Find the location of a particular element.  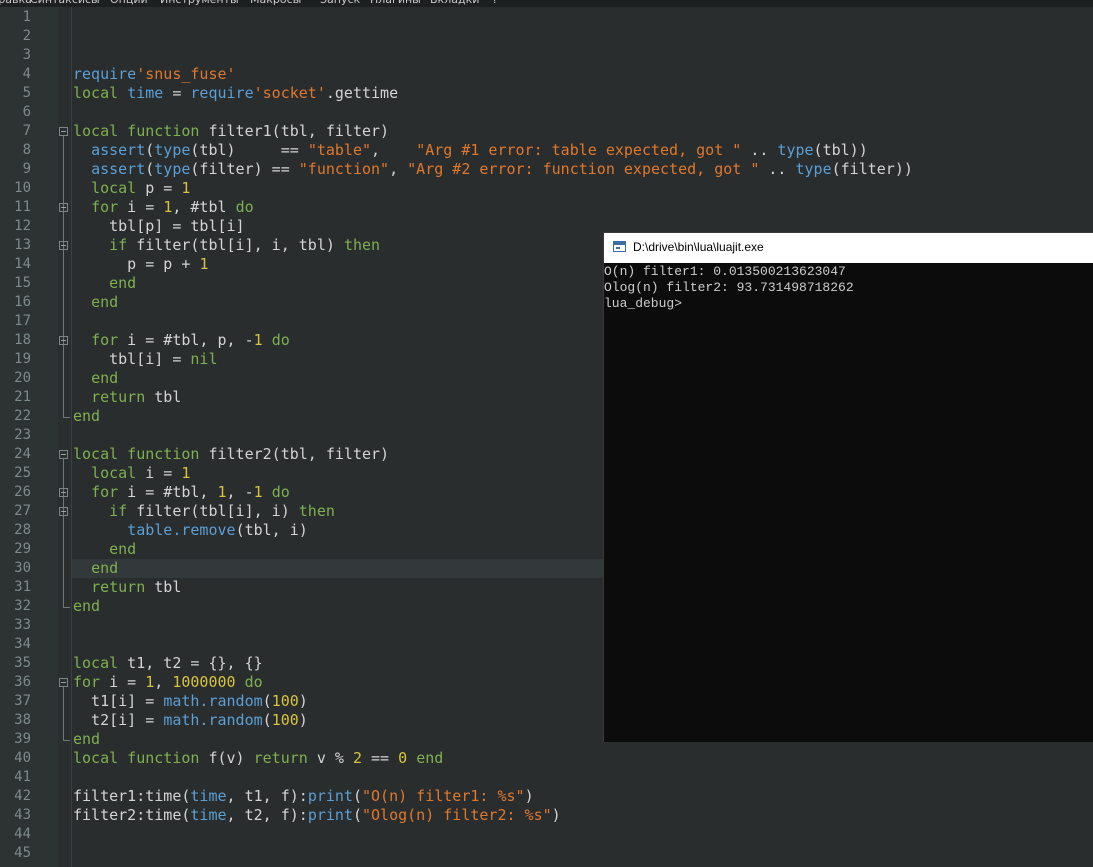

code-line: if filter(tbl[i], i, tbl) then is located at coordinates (226, 245).